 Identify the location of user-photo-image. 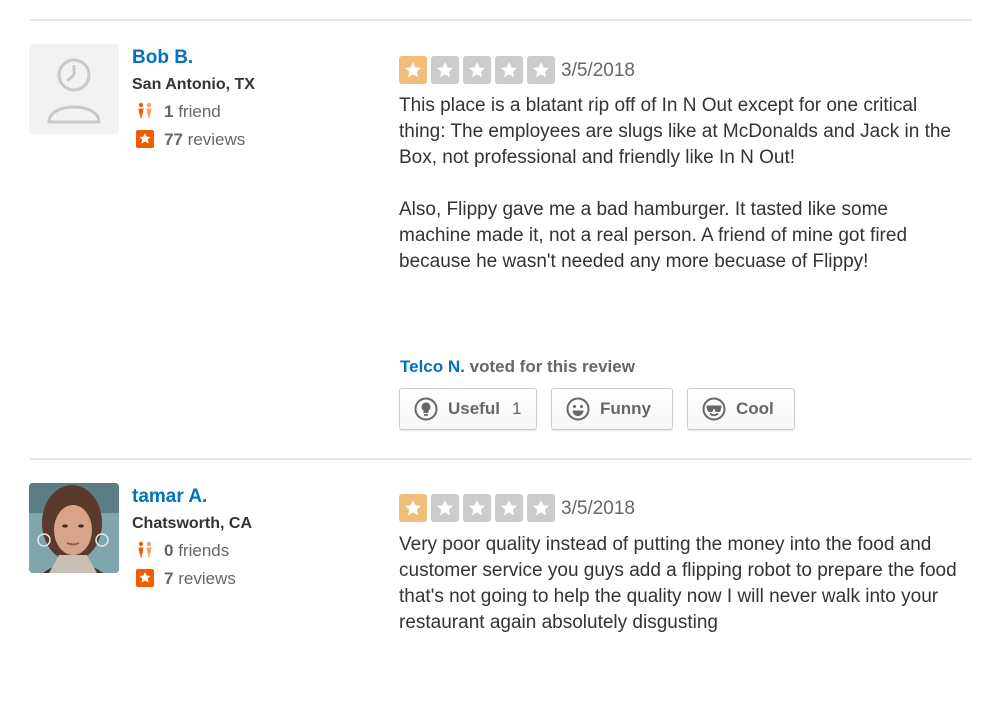
(74, 528).